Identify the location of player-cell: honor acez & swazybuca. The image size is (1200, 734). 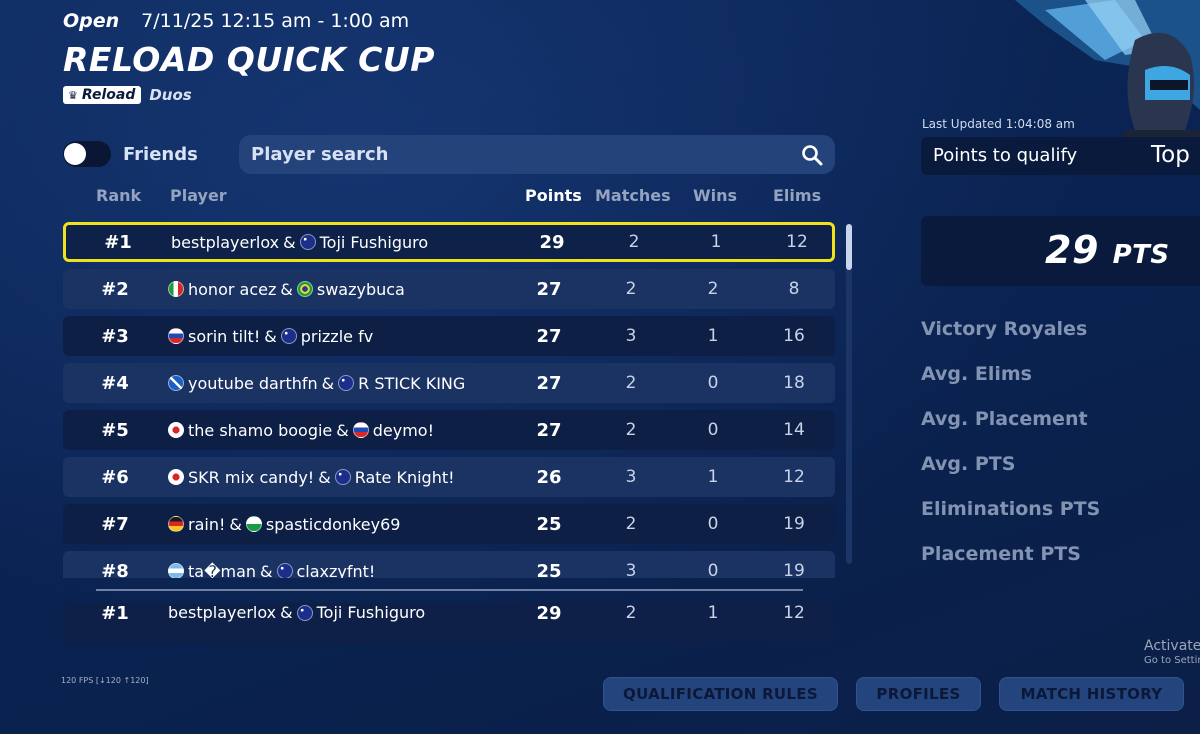
(286, 289).